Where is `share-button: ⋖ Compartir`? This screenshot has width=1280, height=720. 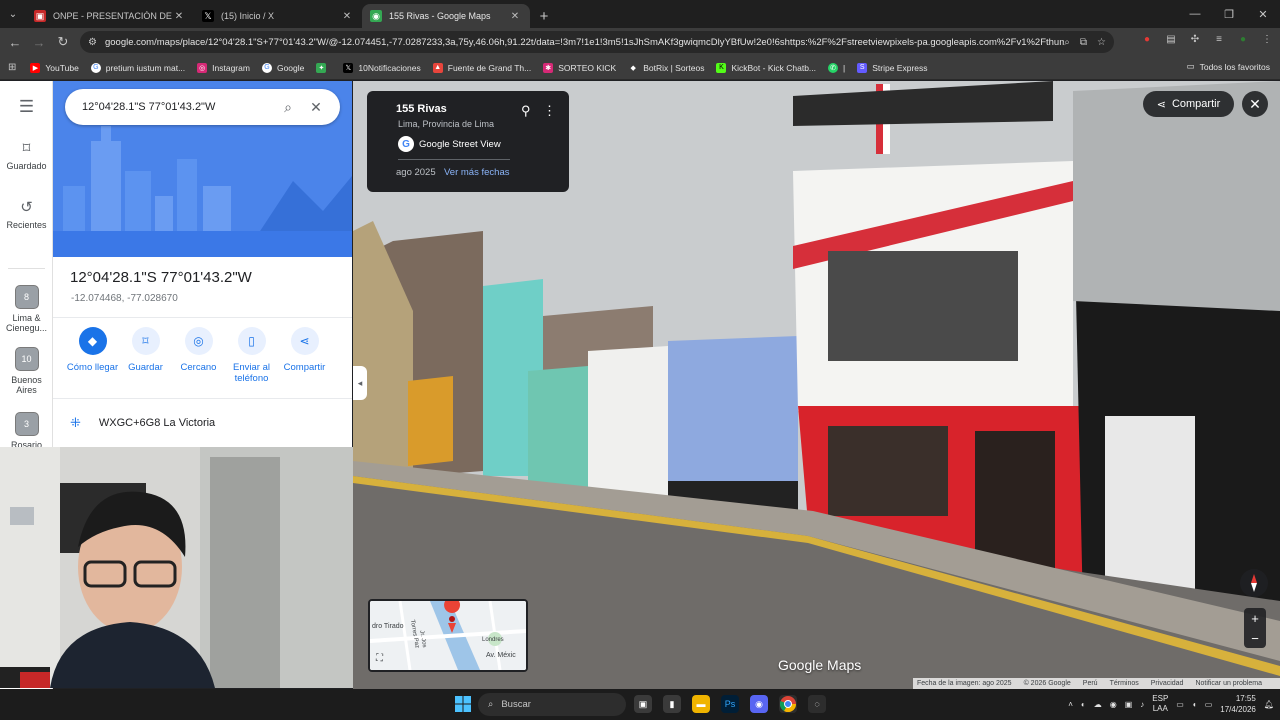
share-button: ⋖ Compartir is located at coordinates (304, 355).